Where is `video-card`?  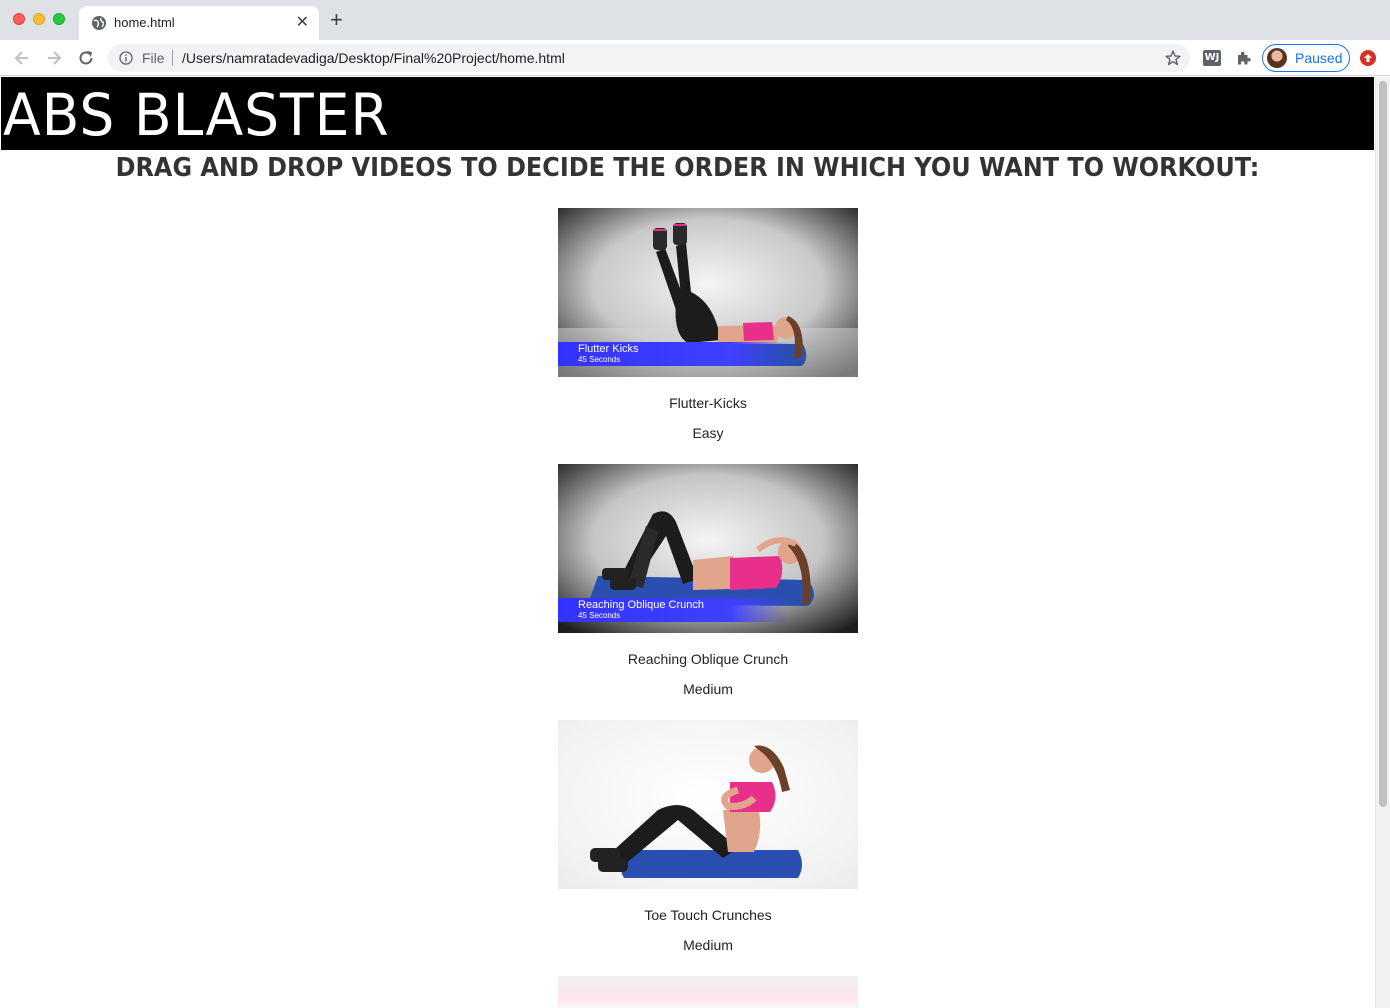 video-card is located at coordinates (708, 992).